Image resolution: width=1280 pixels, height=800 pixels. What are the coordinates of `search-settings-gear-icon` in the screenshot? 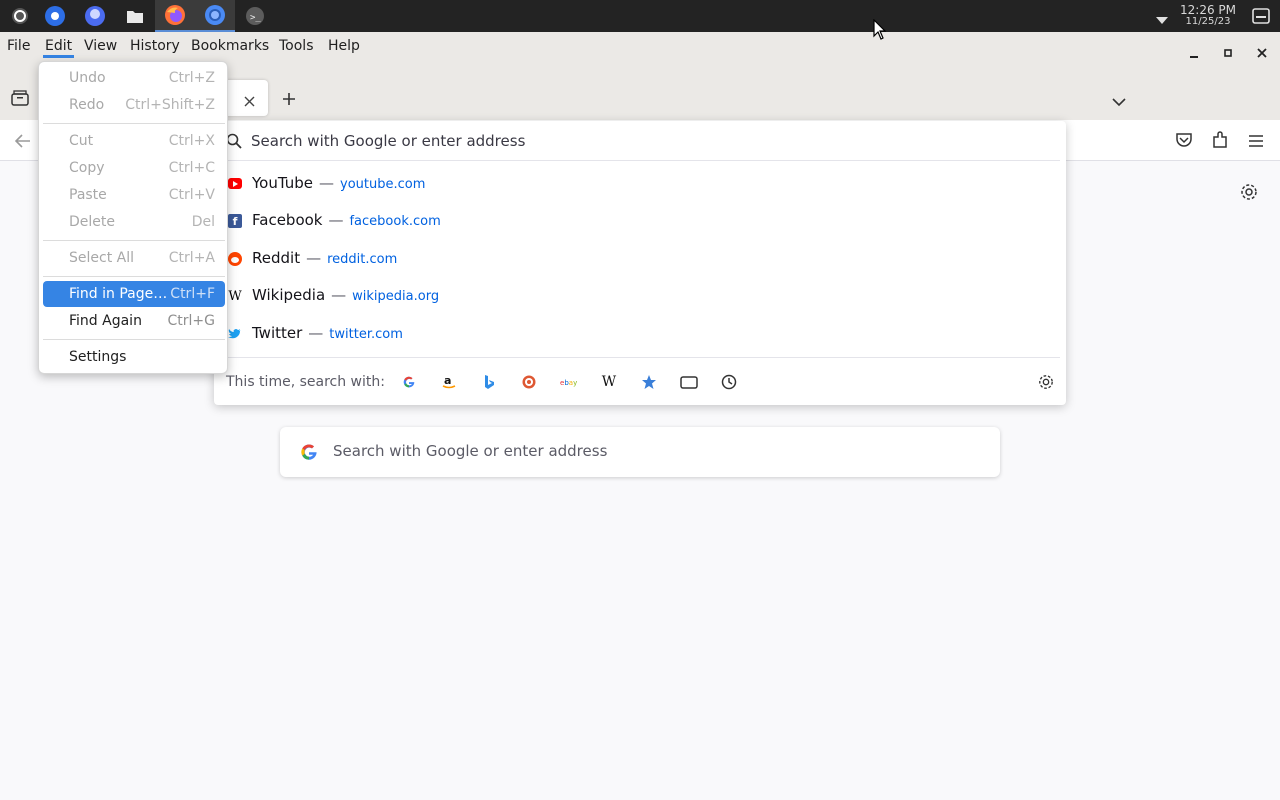 It's located at (1046, 382).